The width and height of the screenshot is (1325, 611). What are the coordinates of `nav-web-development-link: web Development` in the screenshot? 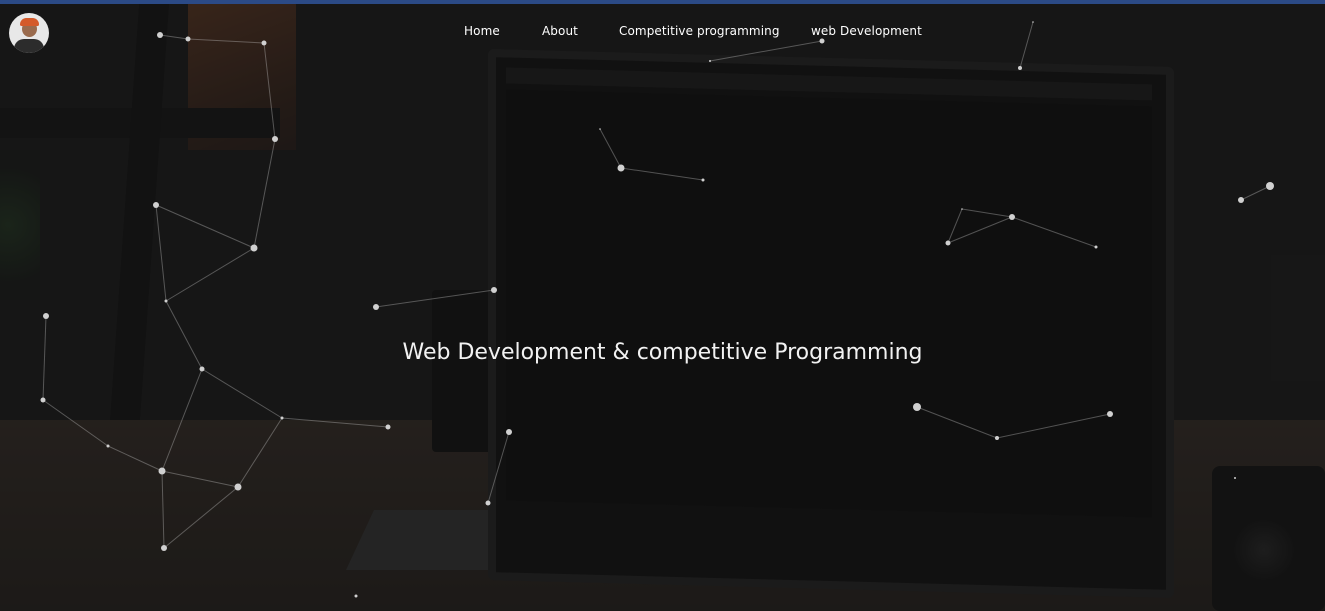 It's located at (866, 31).